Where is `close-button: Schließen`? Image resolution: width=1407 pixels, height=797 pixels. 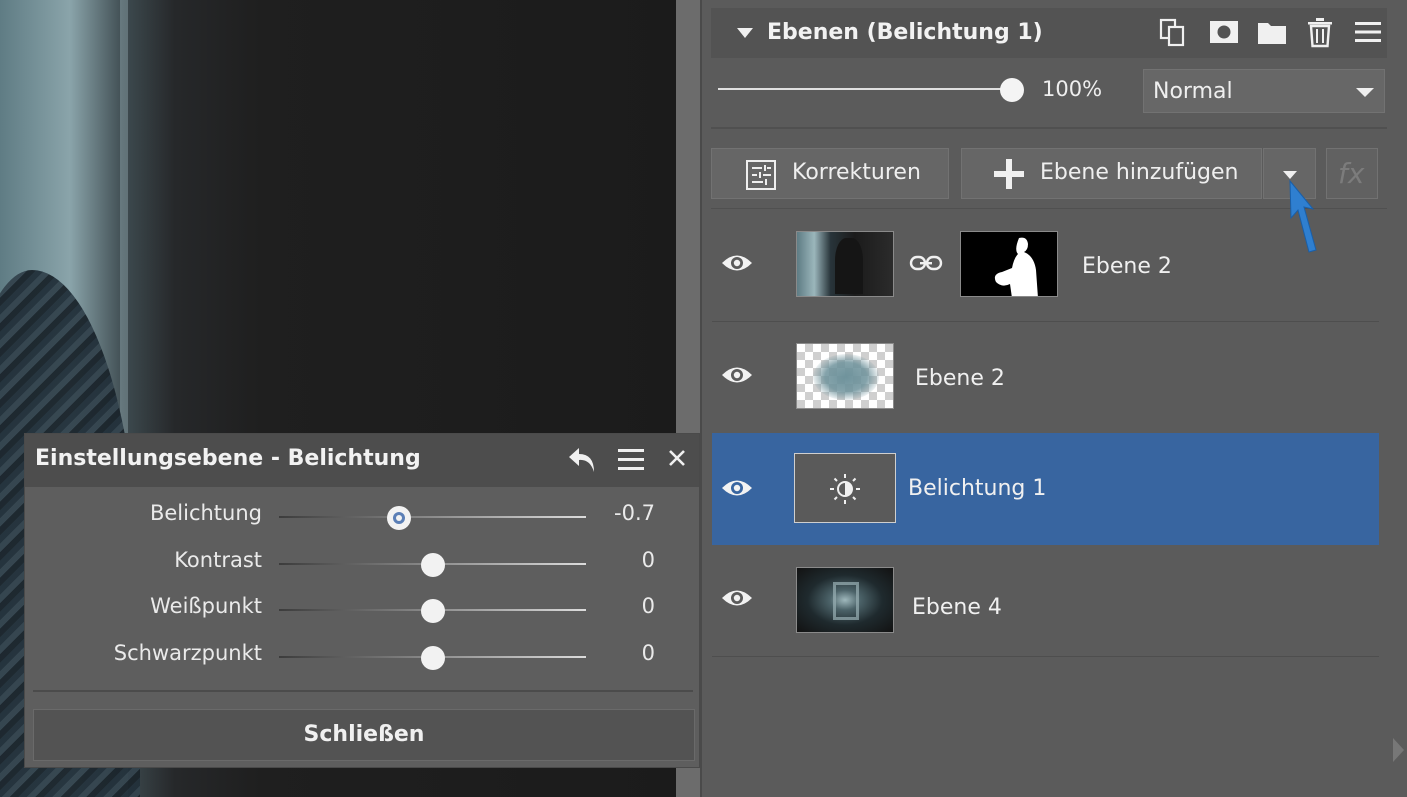
close-button: Schließen is located at coordinates (364, 735).